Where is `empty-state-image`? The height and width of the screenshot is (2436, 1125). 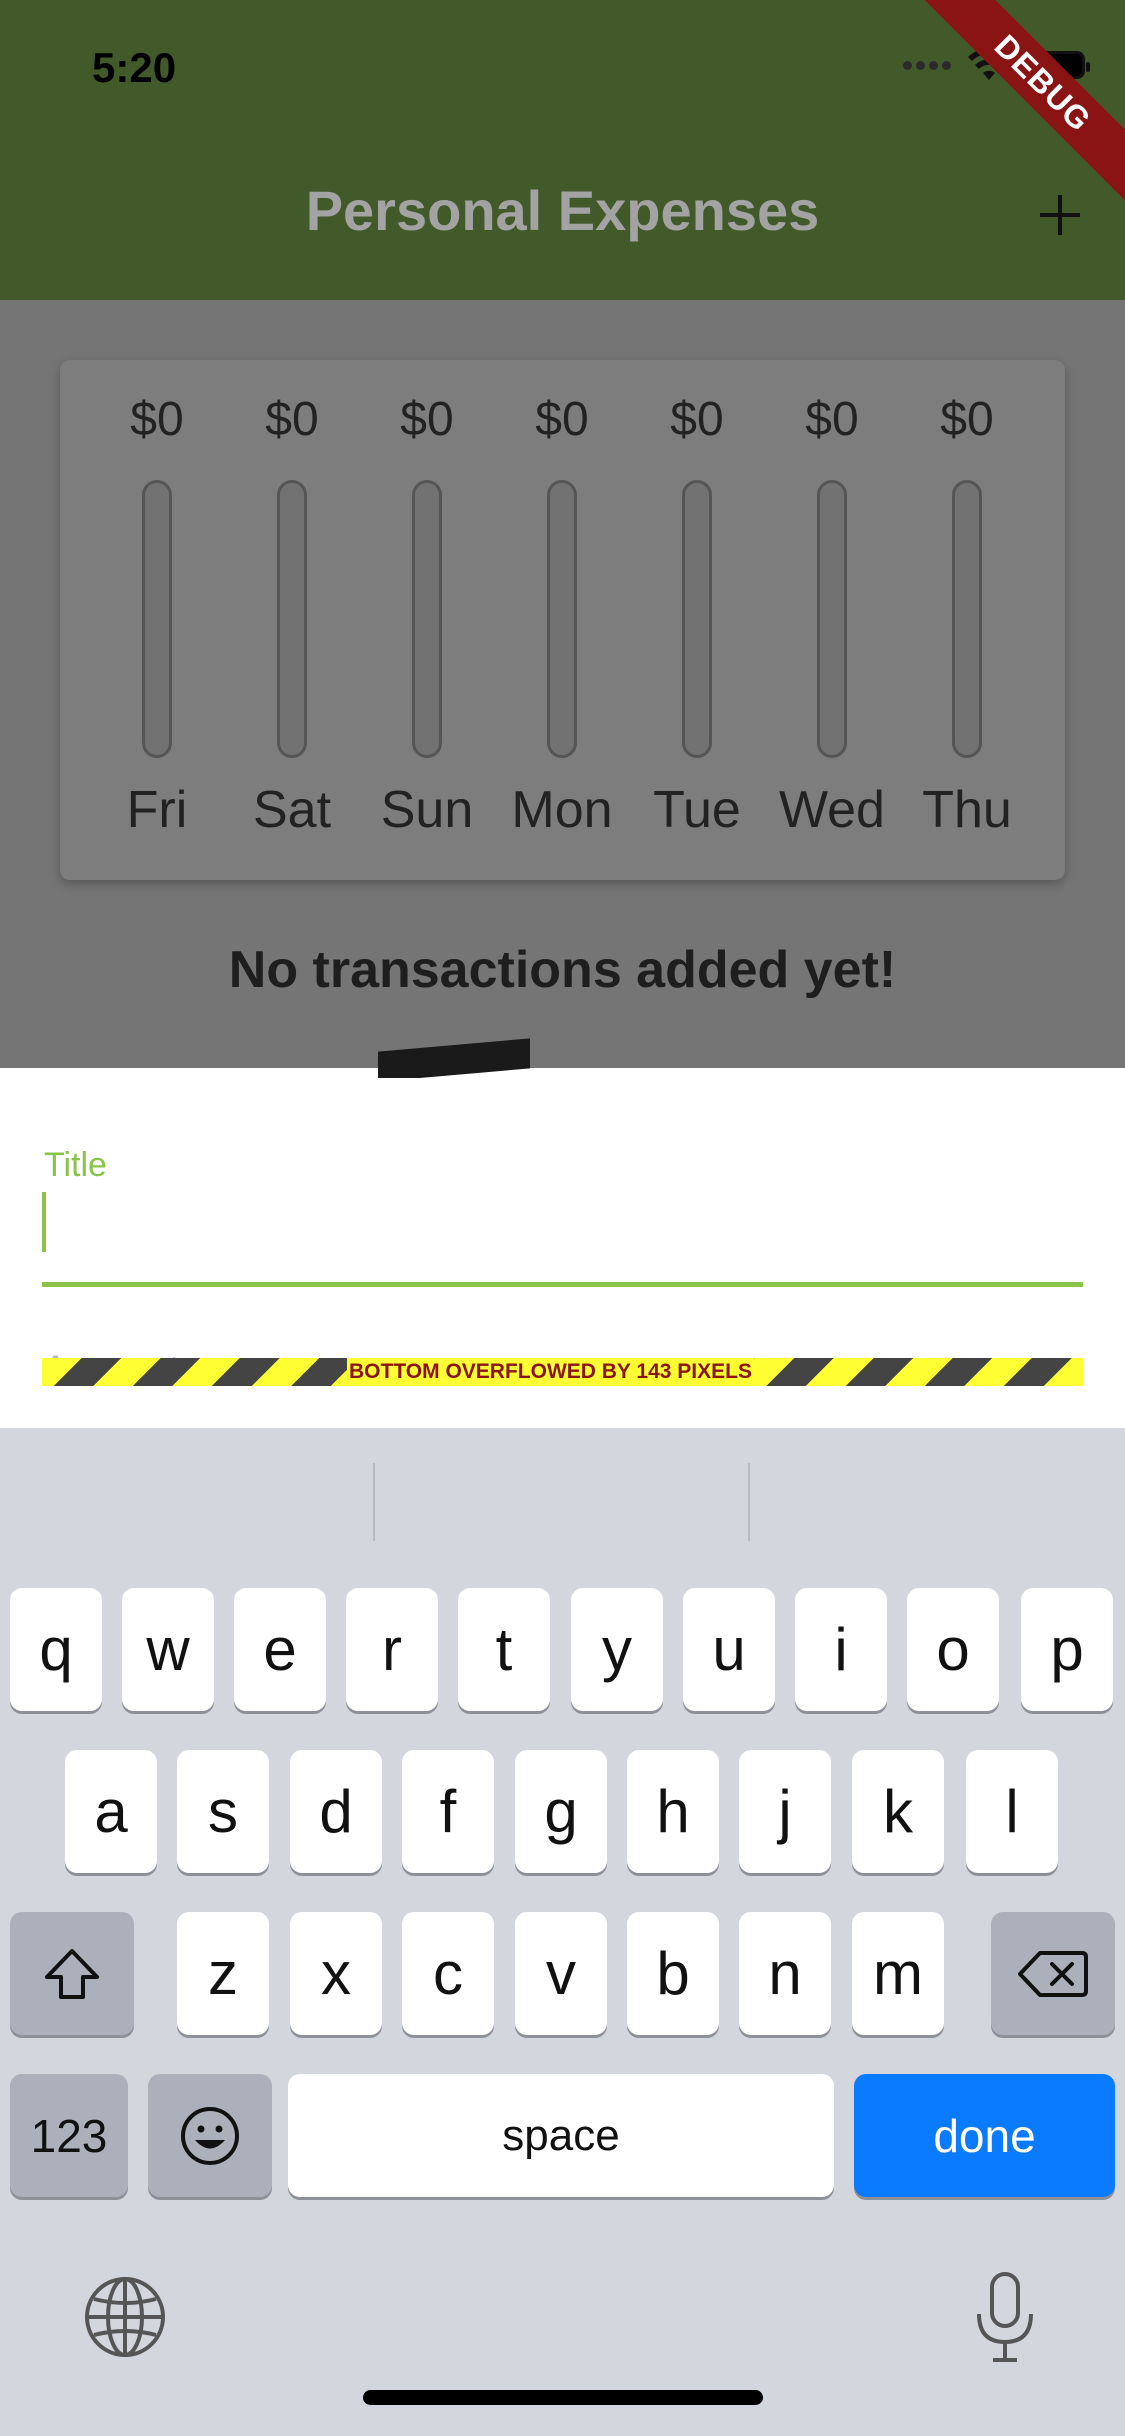
empty-state-image is located at coordinates (454, 1060).